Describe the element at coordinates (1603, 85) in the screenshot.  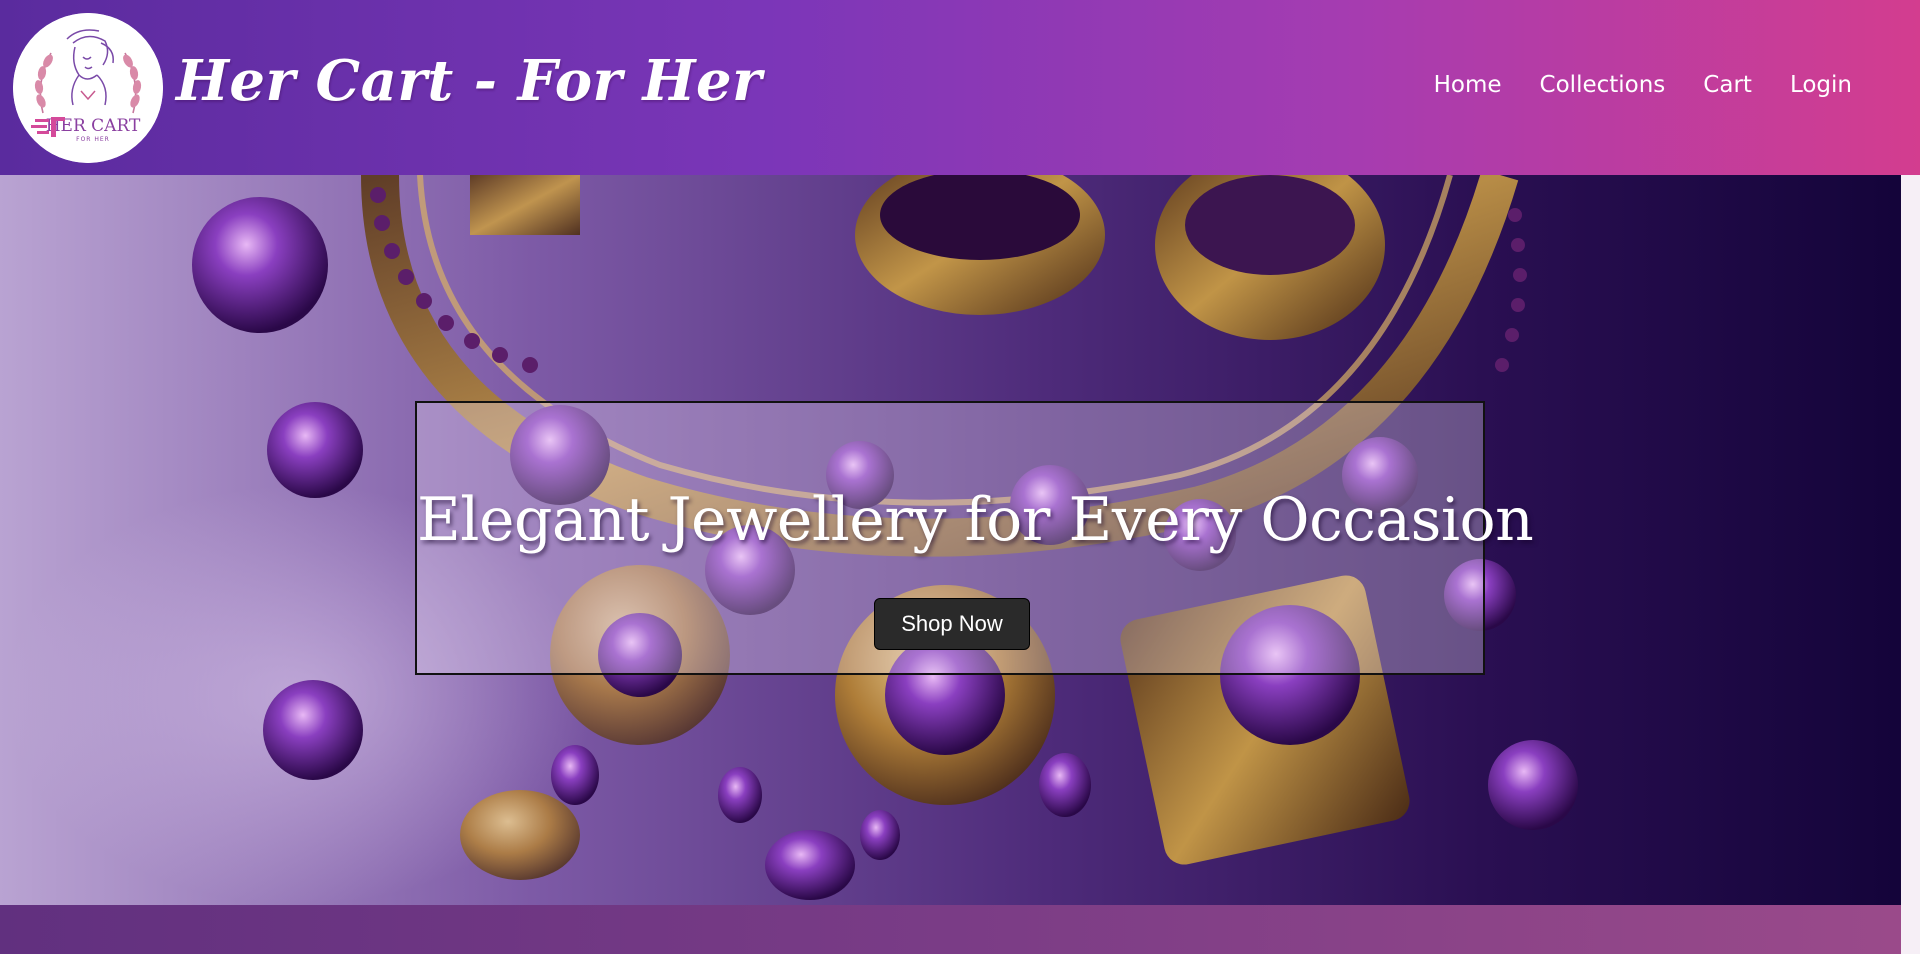
I see `nav-collections-link: Collections` at that location.